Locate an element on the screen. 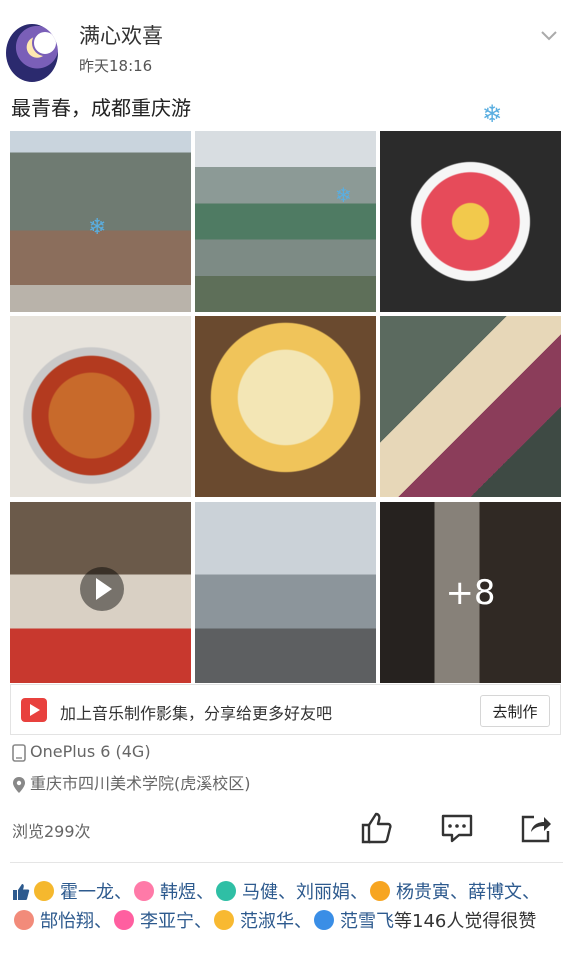 The height and width of the screenshot is (959, 573). liker-name: 韩煜 is located at coordinates (178, 892).